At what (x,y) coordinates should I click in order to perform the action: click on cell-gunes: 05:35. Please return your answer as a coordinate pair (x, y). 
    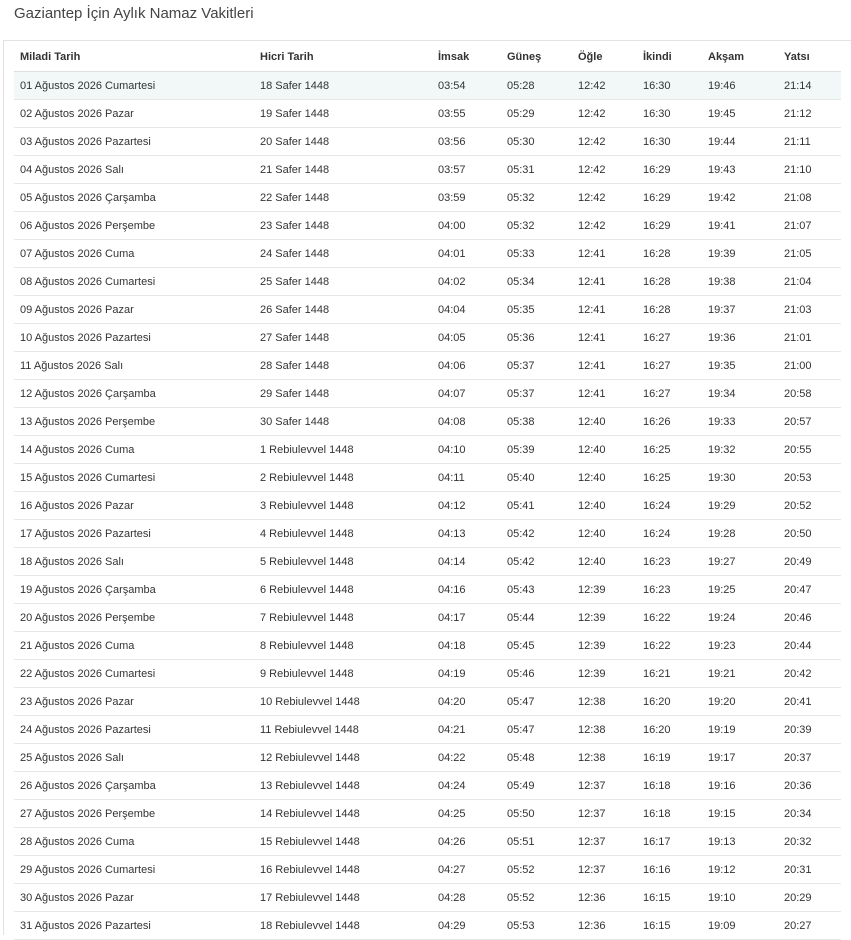
    Looking at the image, I should click on (536, 309).